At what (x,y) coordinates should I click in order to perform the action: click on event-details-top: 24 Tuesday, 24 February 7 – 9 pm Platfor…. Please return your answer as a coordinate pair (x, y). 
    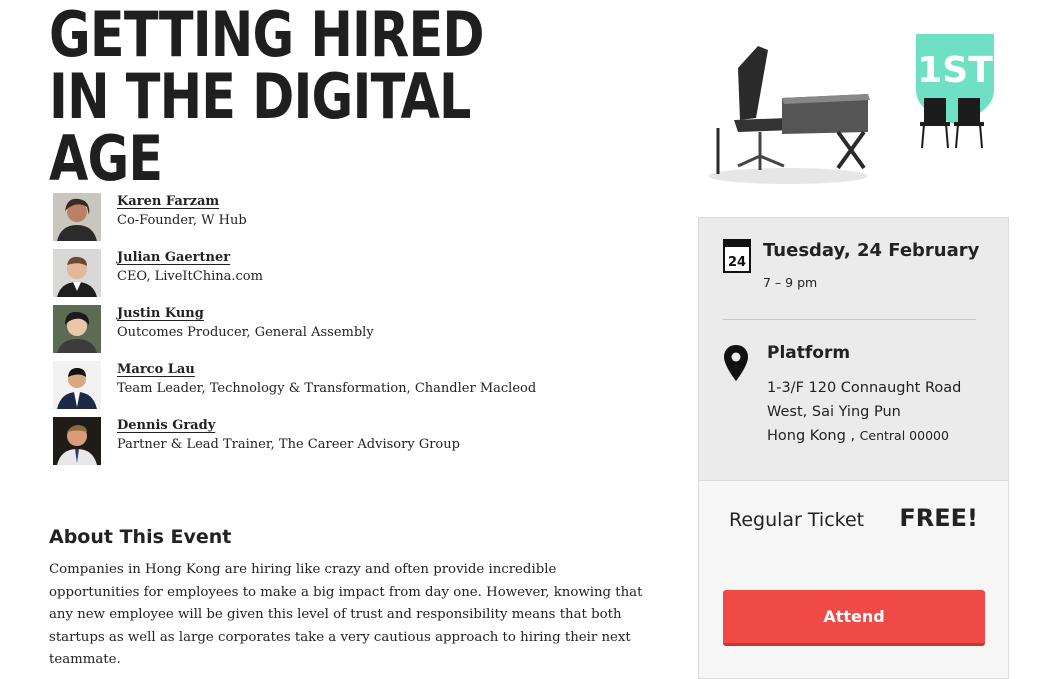
    Looking at the image, I should click on (853, 349).